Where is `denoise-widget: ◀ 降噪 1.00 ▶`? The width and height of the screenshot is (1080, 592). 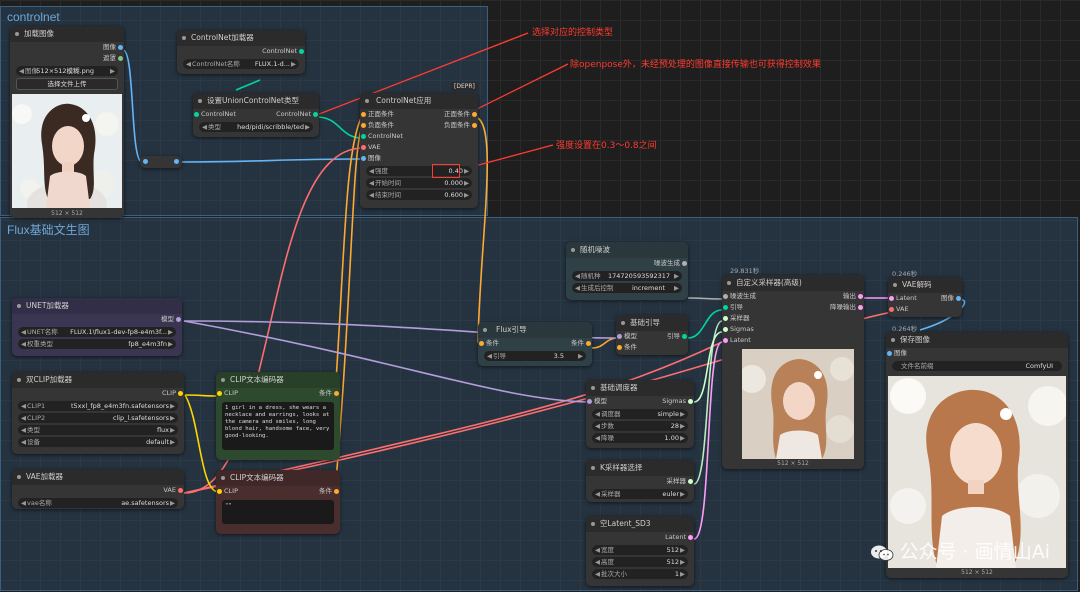
denoise-widget: ◀ 降噪 1.00 ▶ is located at coordinates (640, 438).